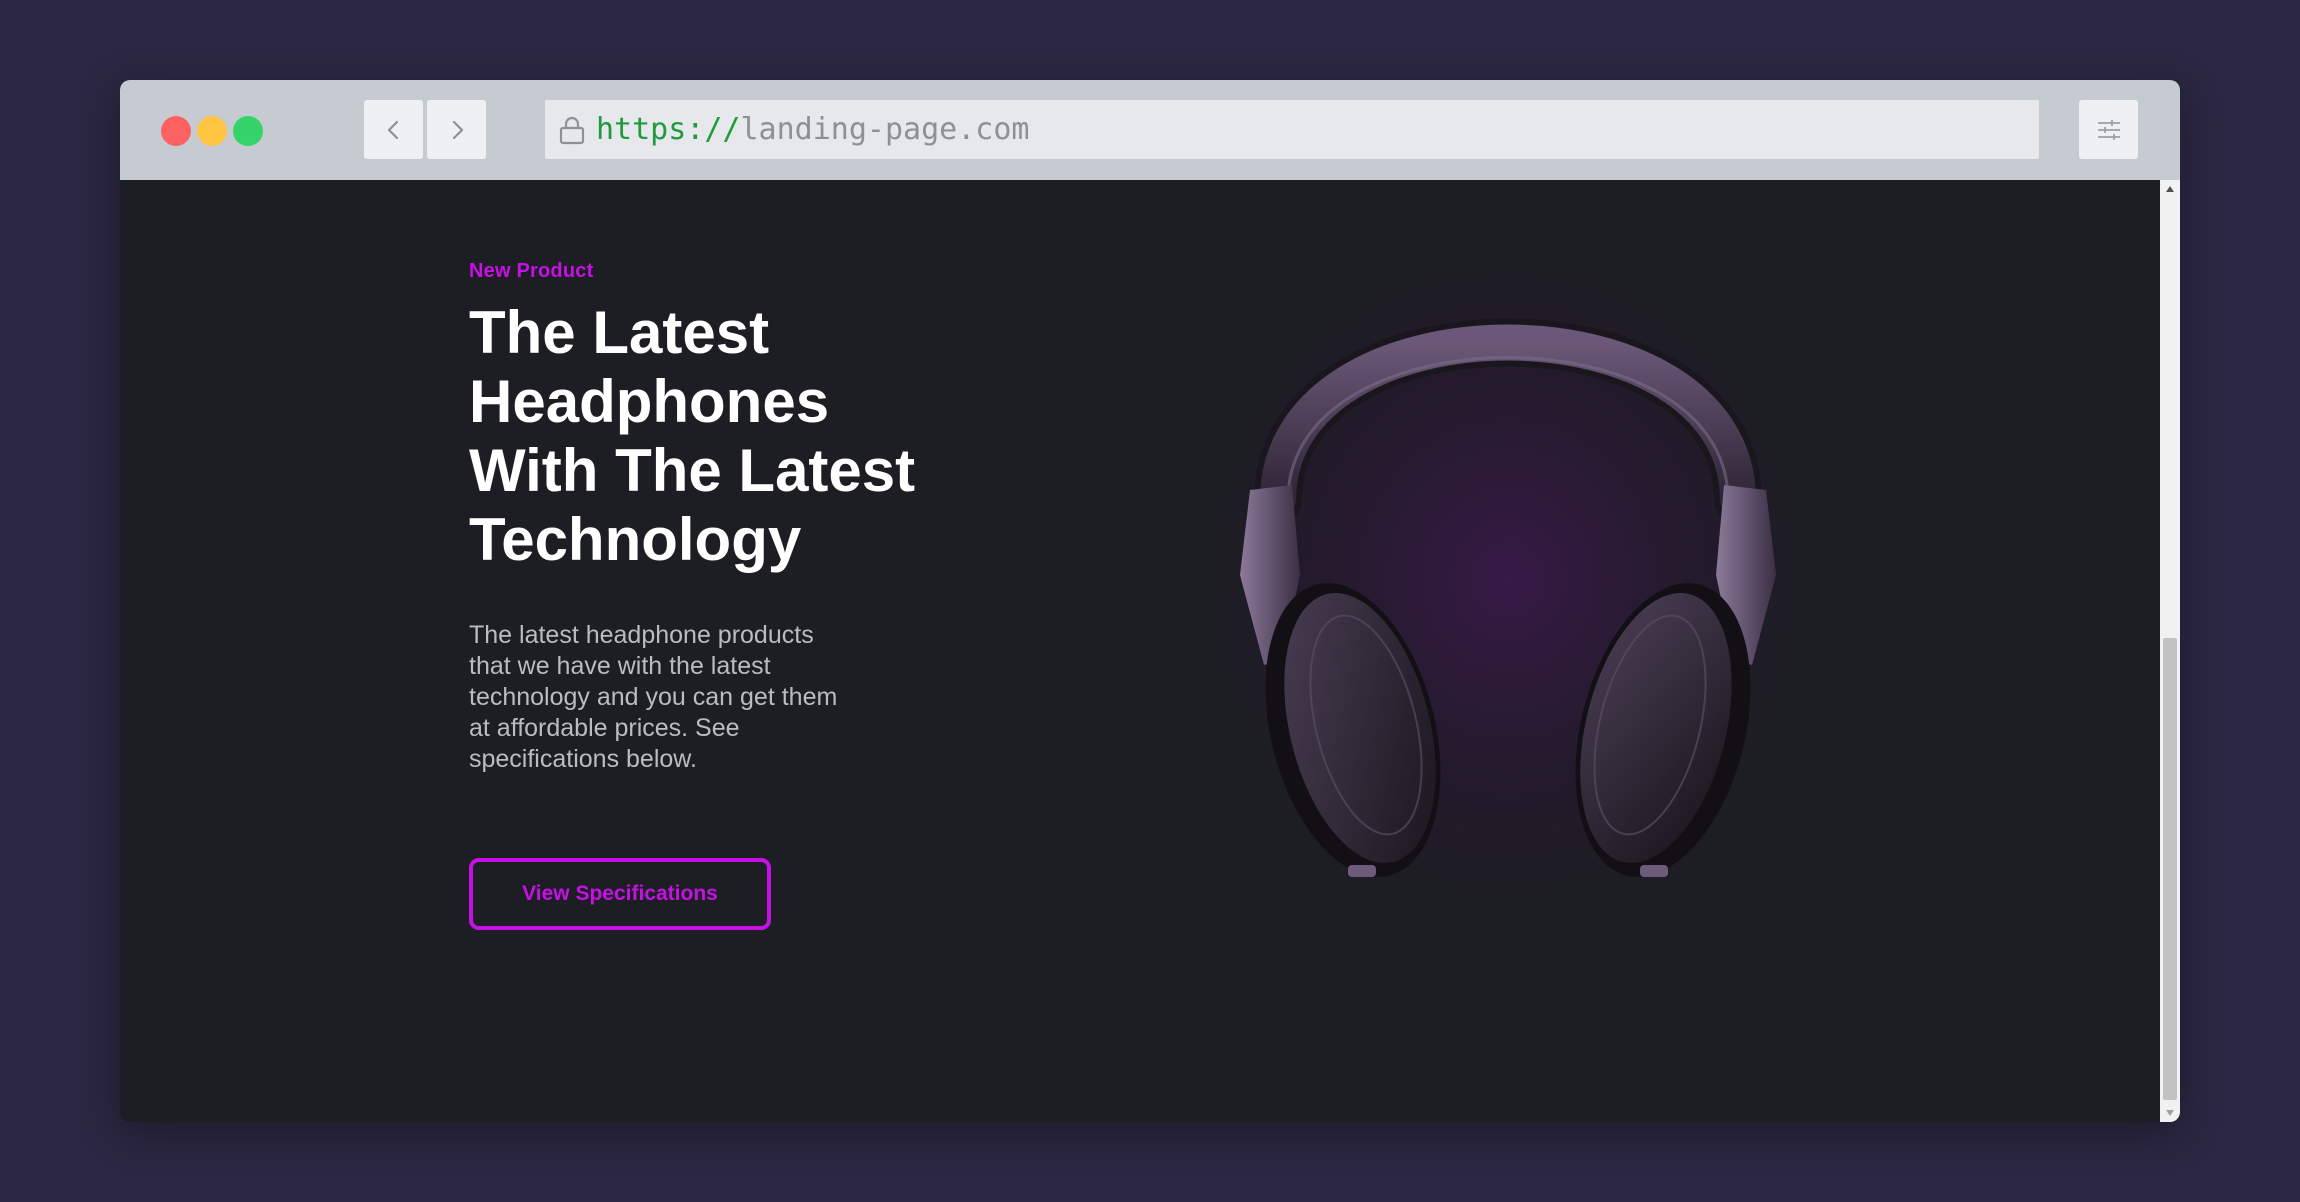 This screenshot has height=1202, width=2300. Describe the element at coordinates (176, 131) in the screenshot. I see `close-window-button` at that location.